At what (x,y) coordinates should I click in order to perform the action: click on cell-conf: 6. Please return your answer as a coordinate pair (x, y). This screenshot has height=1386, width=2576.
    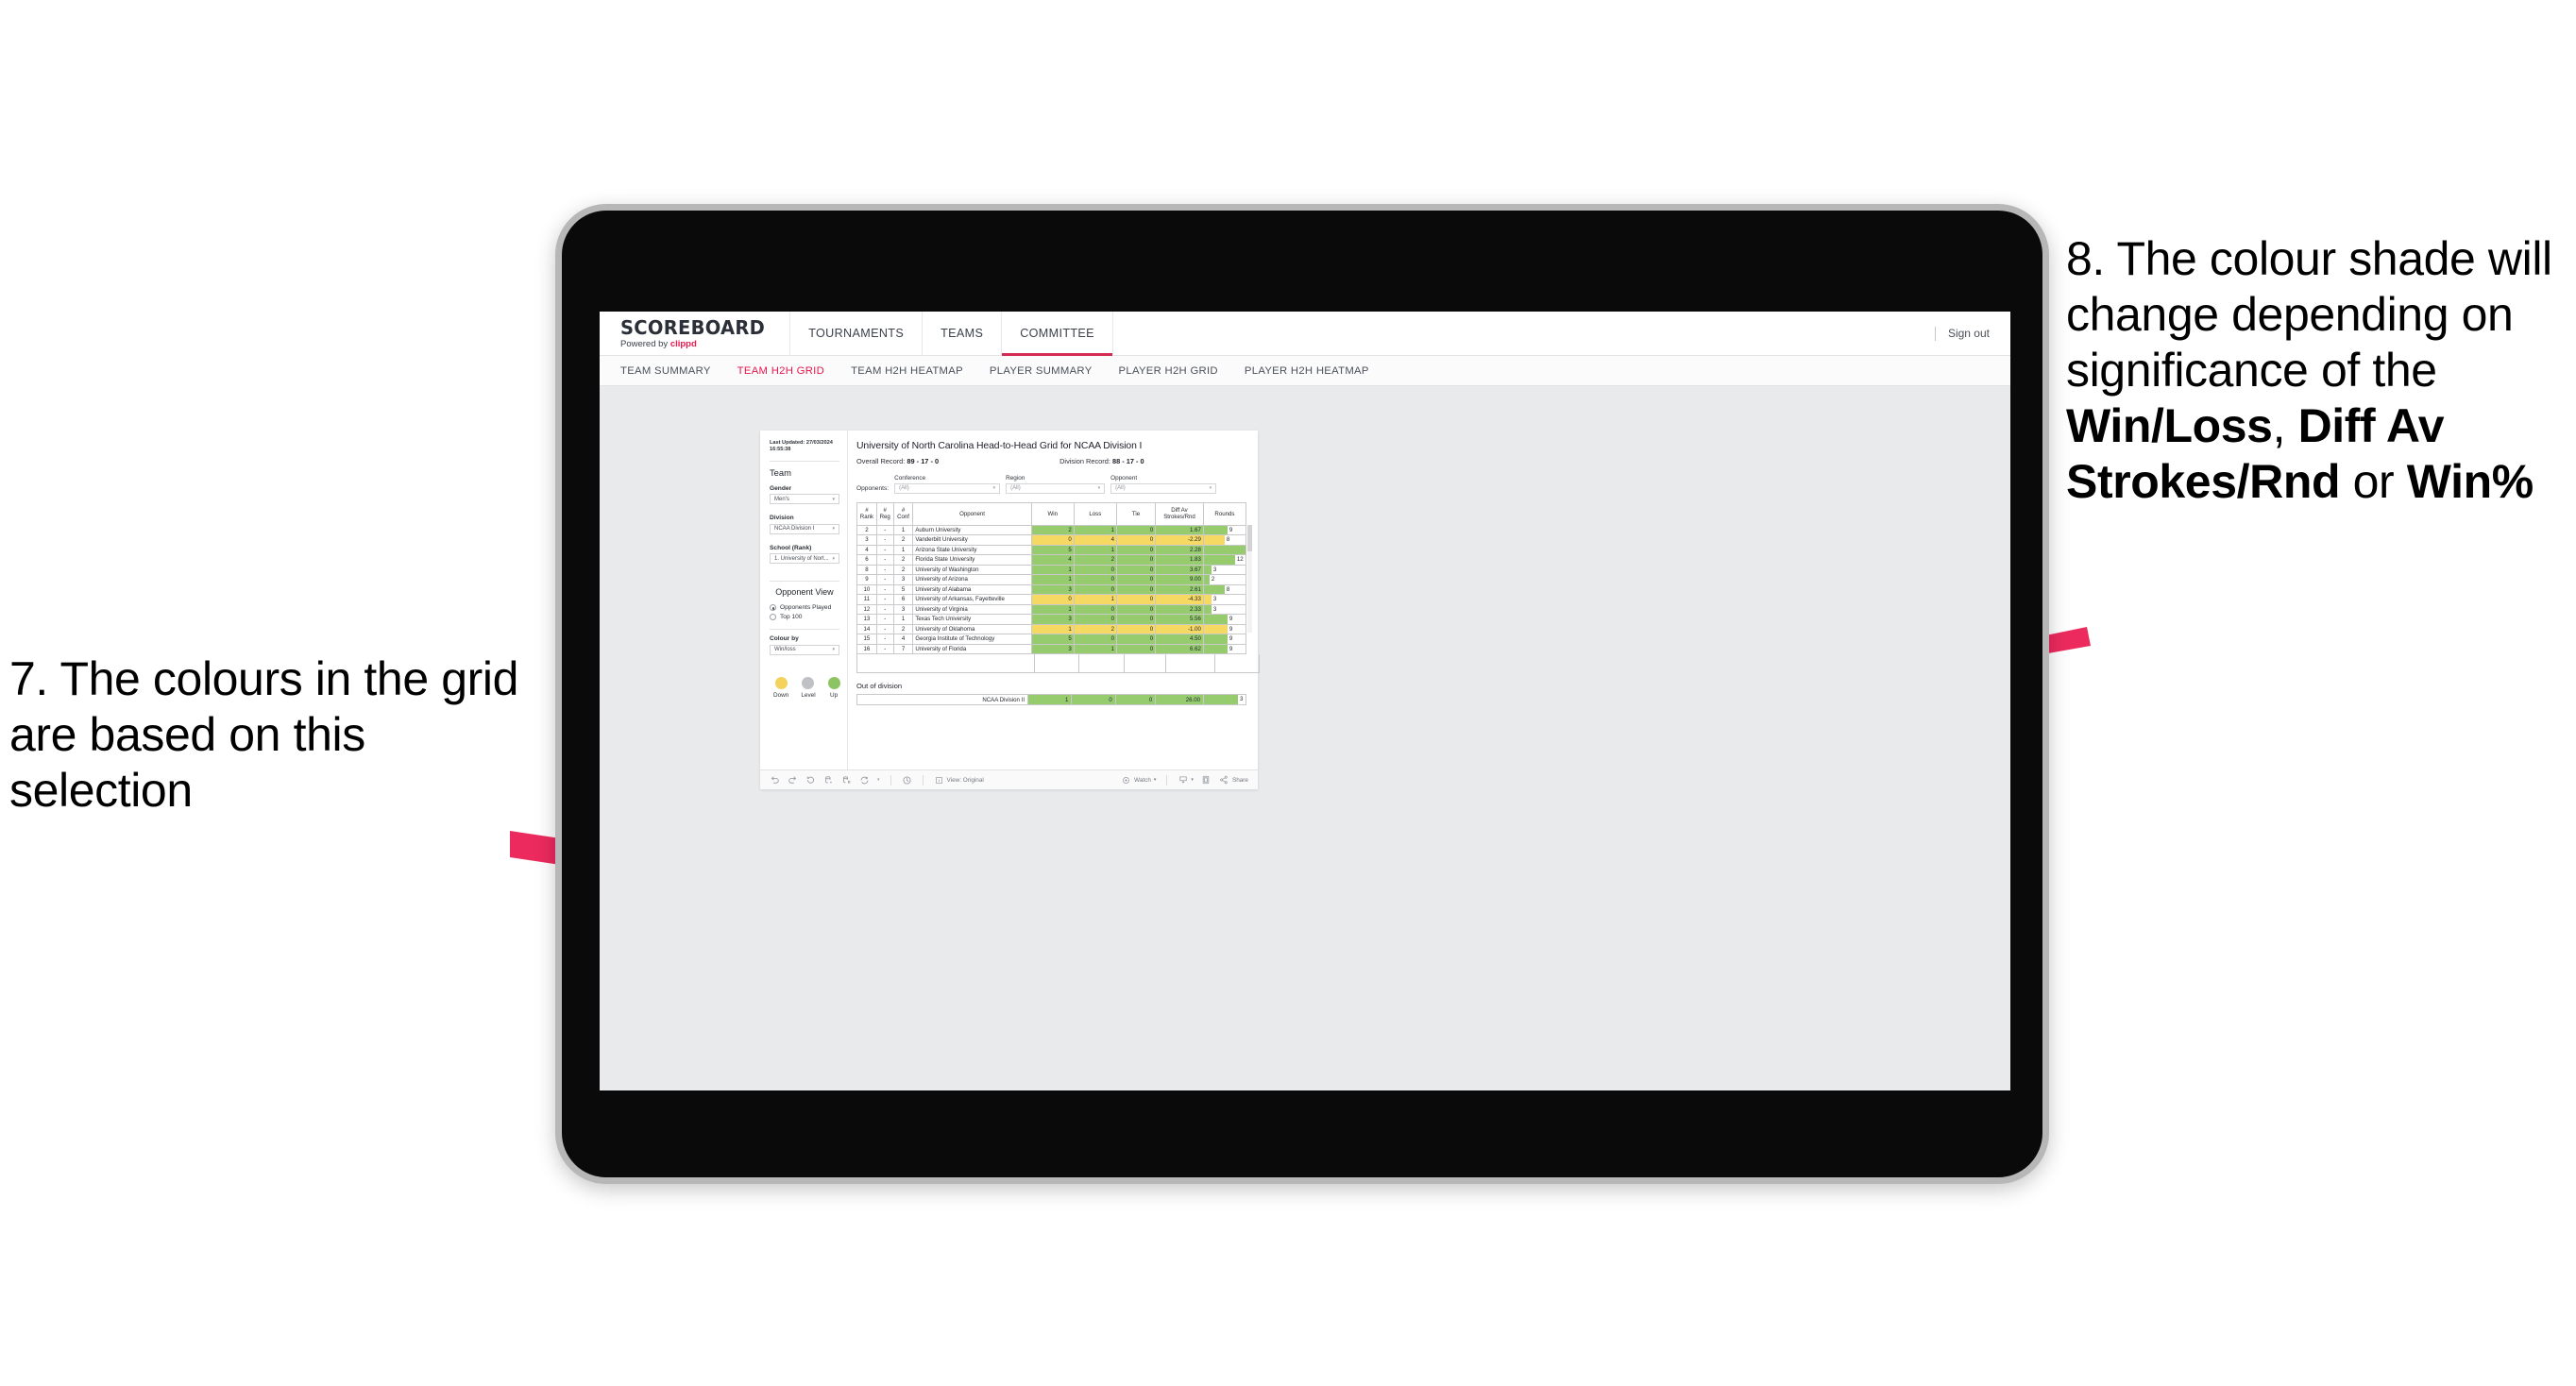
    Looking at the image, I should click on (903, 599).